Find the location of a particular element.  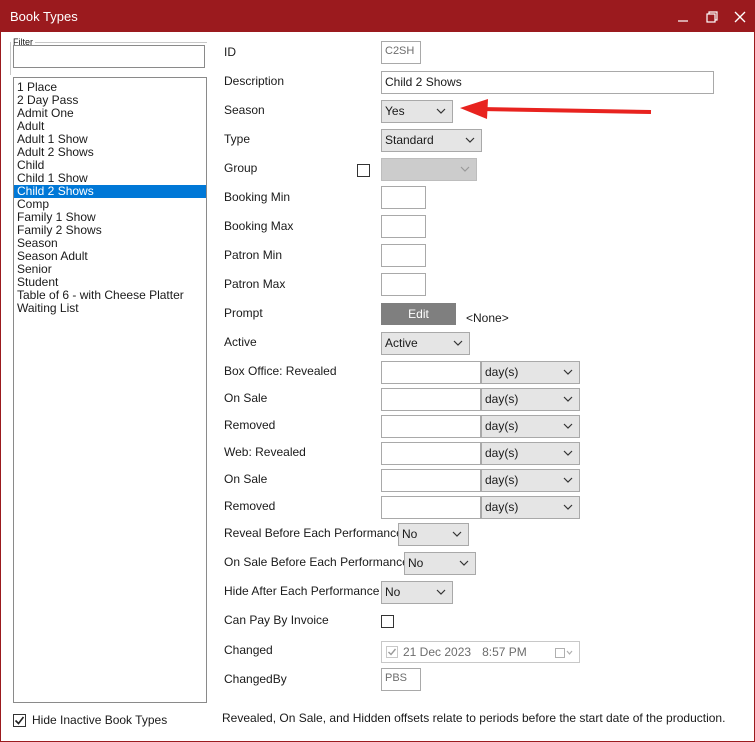

active-label: Active is located at coordinates (240, 342).